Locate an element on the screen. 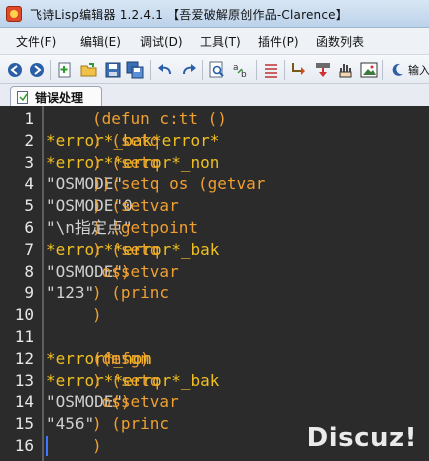 The height and width of the screenshot is (461, 429). code-line: 2 (setq *error*_bak *error*) is located at coordinates (214, 141).